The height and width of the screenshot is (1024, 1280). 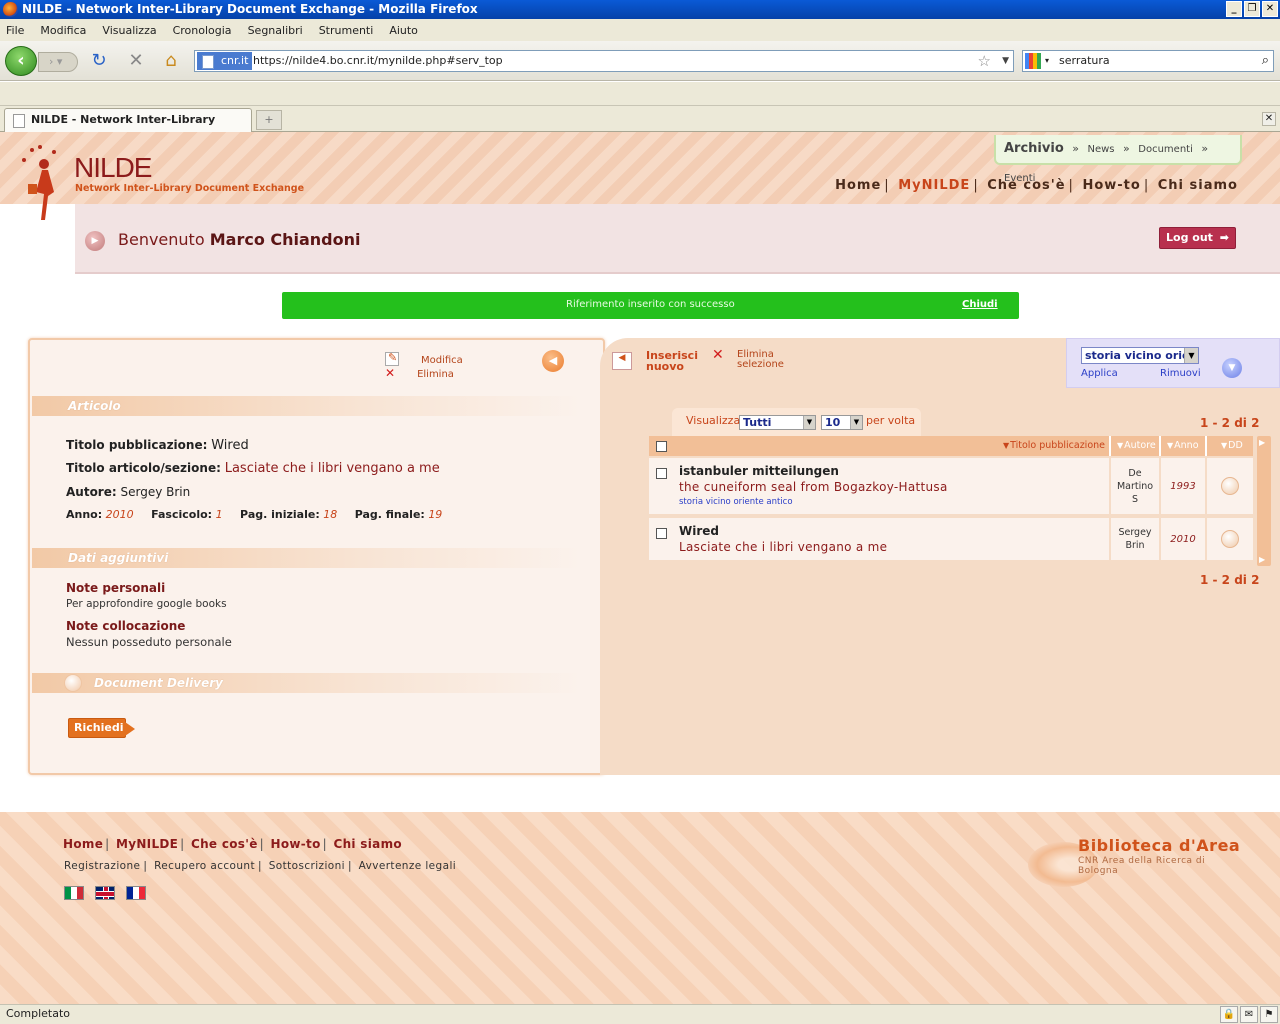 I want to click on menu-cronologia: Cronologia, so click(x=202, y=30).